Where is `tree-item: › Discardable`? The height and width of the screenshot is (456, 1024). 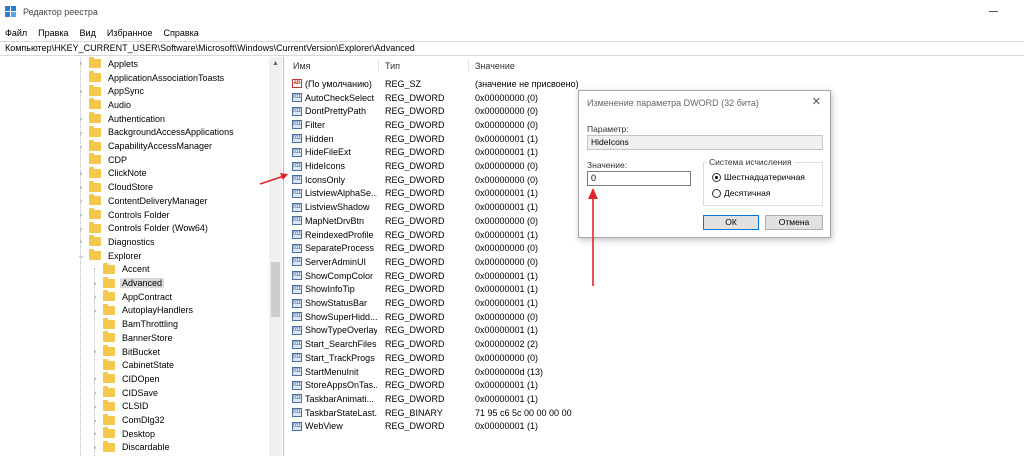
tree-item: › Discardable is located at coordinates (131, 447).